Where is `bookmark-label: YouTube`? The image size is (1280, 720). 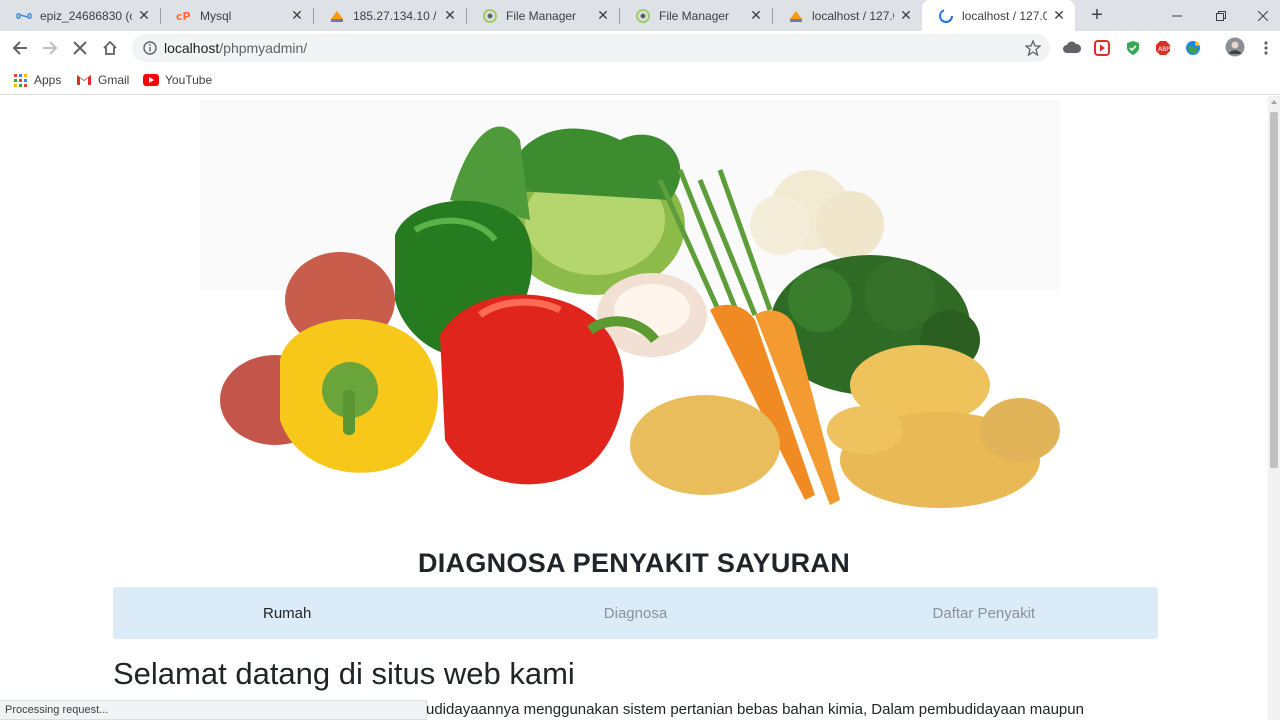 bookmark-label: YouTube is located at coordinates (189, 80).